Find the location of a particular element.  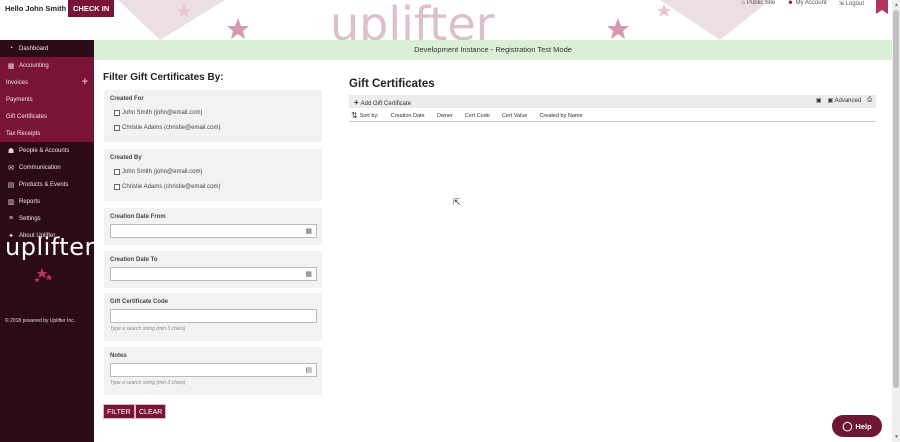

sidebar-item-invoices: Invoices + is located at coordinates (47, 82).